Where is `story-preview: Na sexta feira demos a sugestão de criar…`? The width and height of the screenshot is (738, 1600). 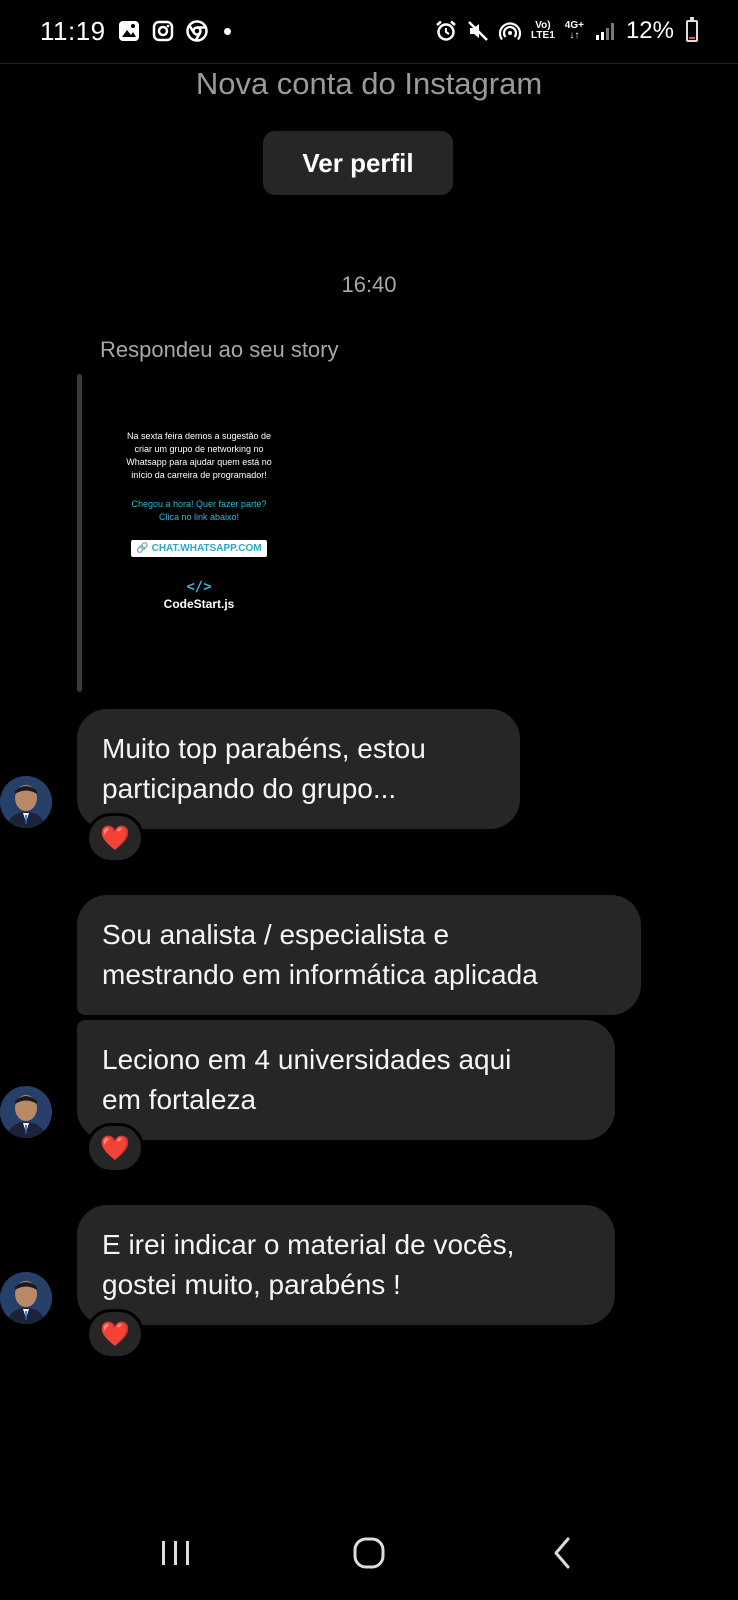
story-preview: Na sexta feira demos a sugestão de criar… is located at coordinates (199, 533).